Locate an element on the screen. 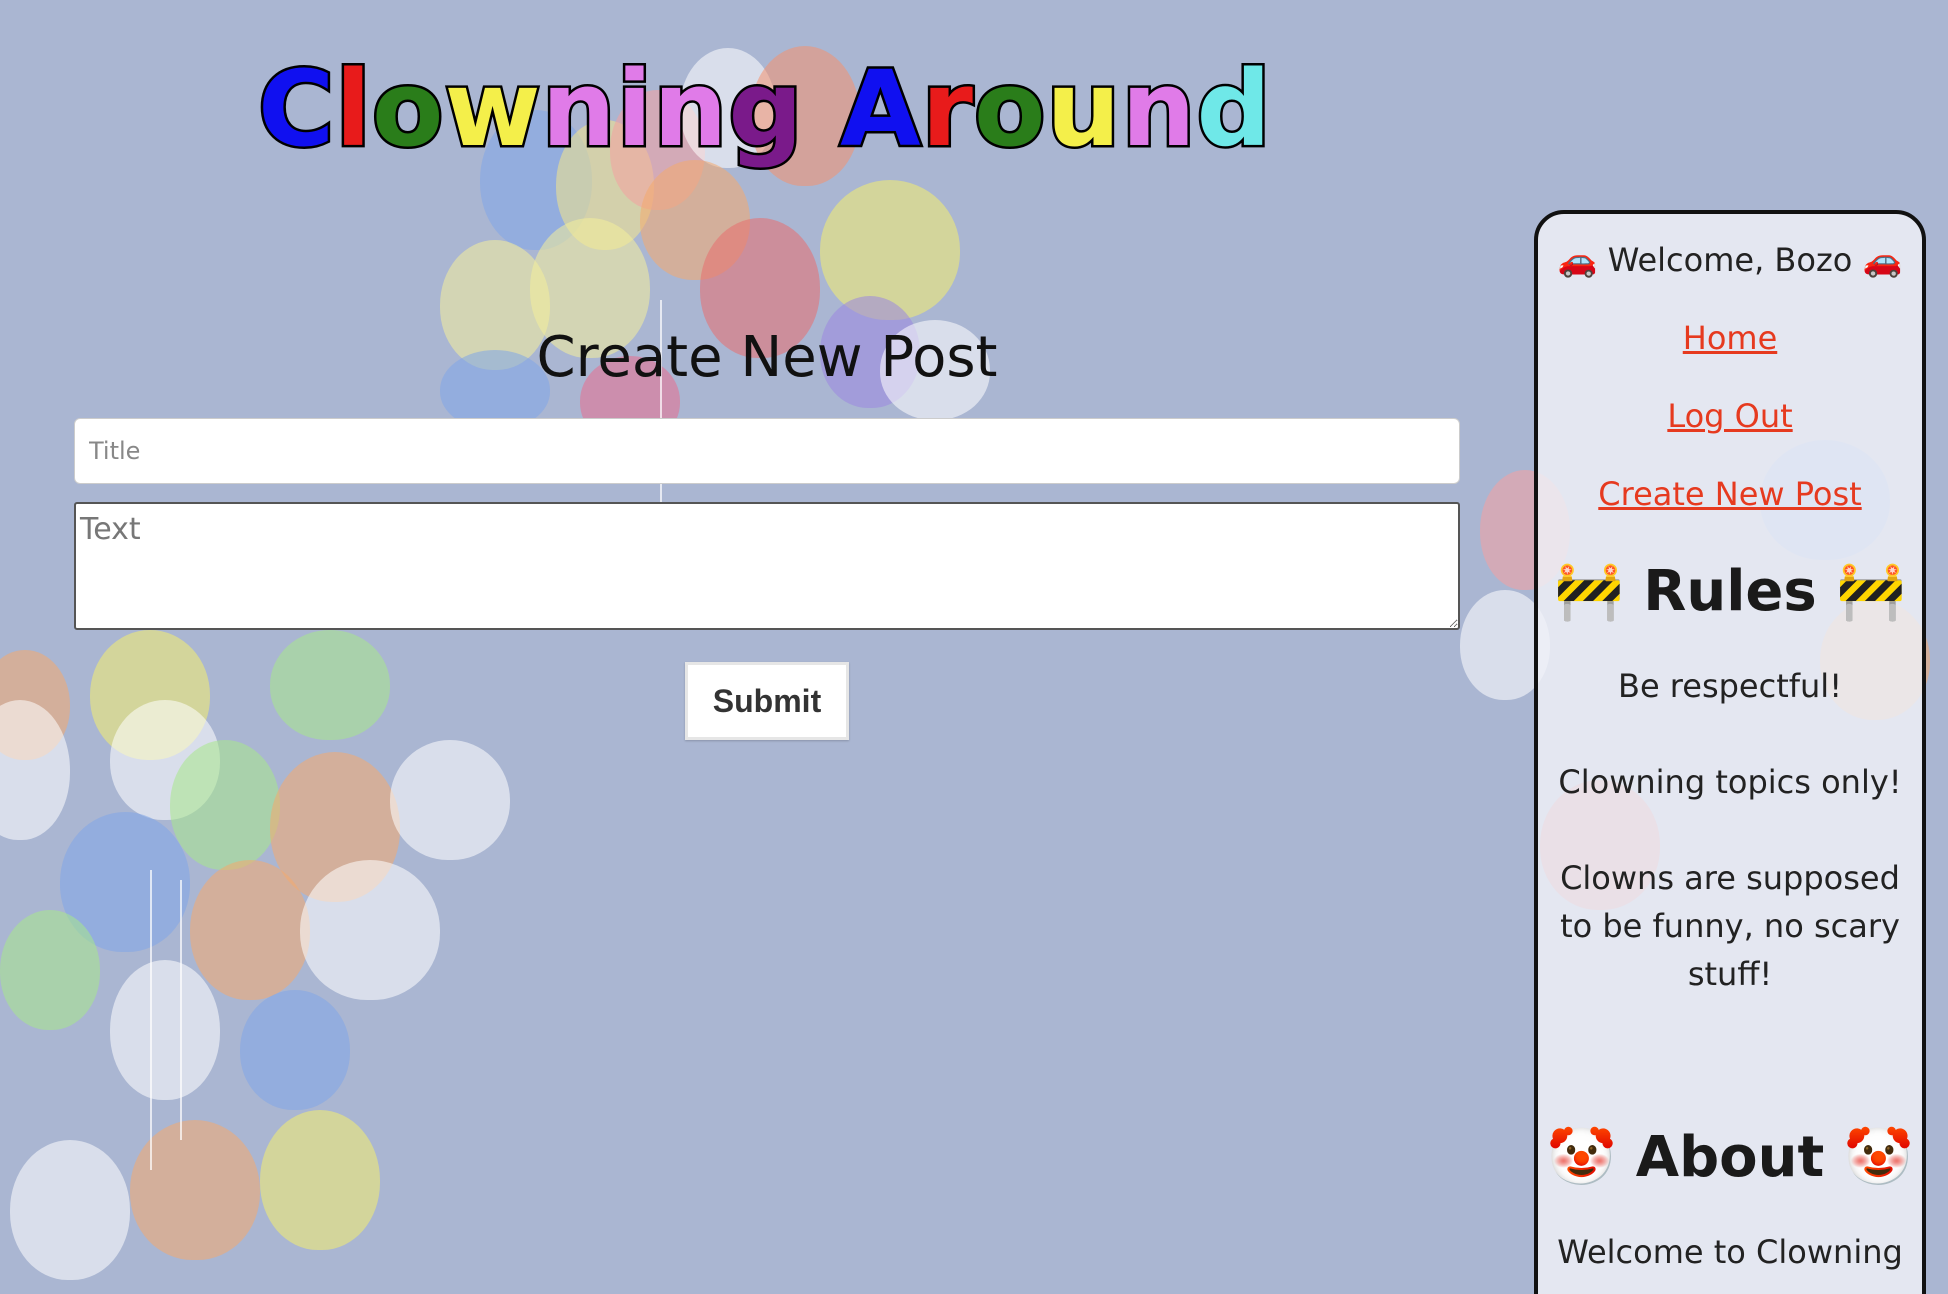 The width and height of the screenshot is (1948, 1294). rules-heading: 🚧 Rules 🚧 is located at coordinates (1730, 591).